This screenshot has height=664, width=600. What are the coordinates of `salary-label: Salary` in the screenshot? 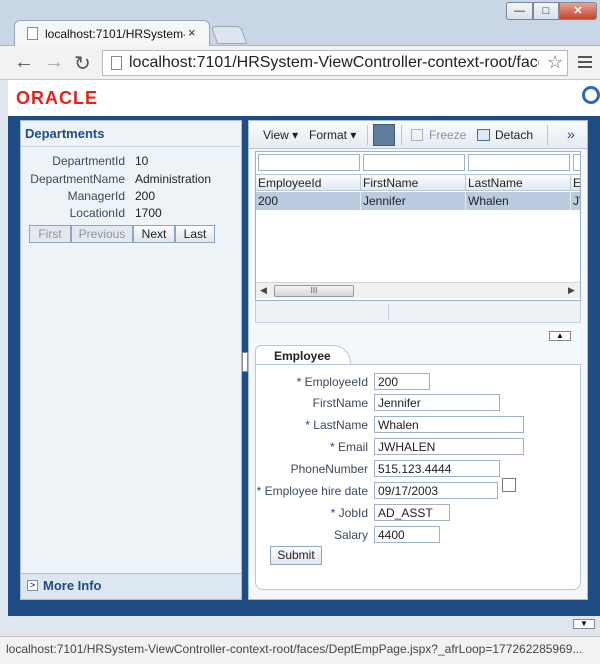 It's located at (350, 535).